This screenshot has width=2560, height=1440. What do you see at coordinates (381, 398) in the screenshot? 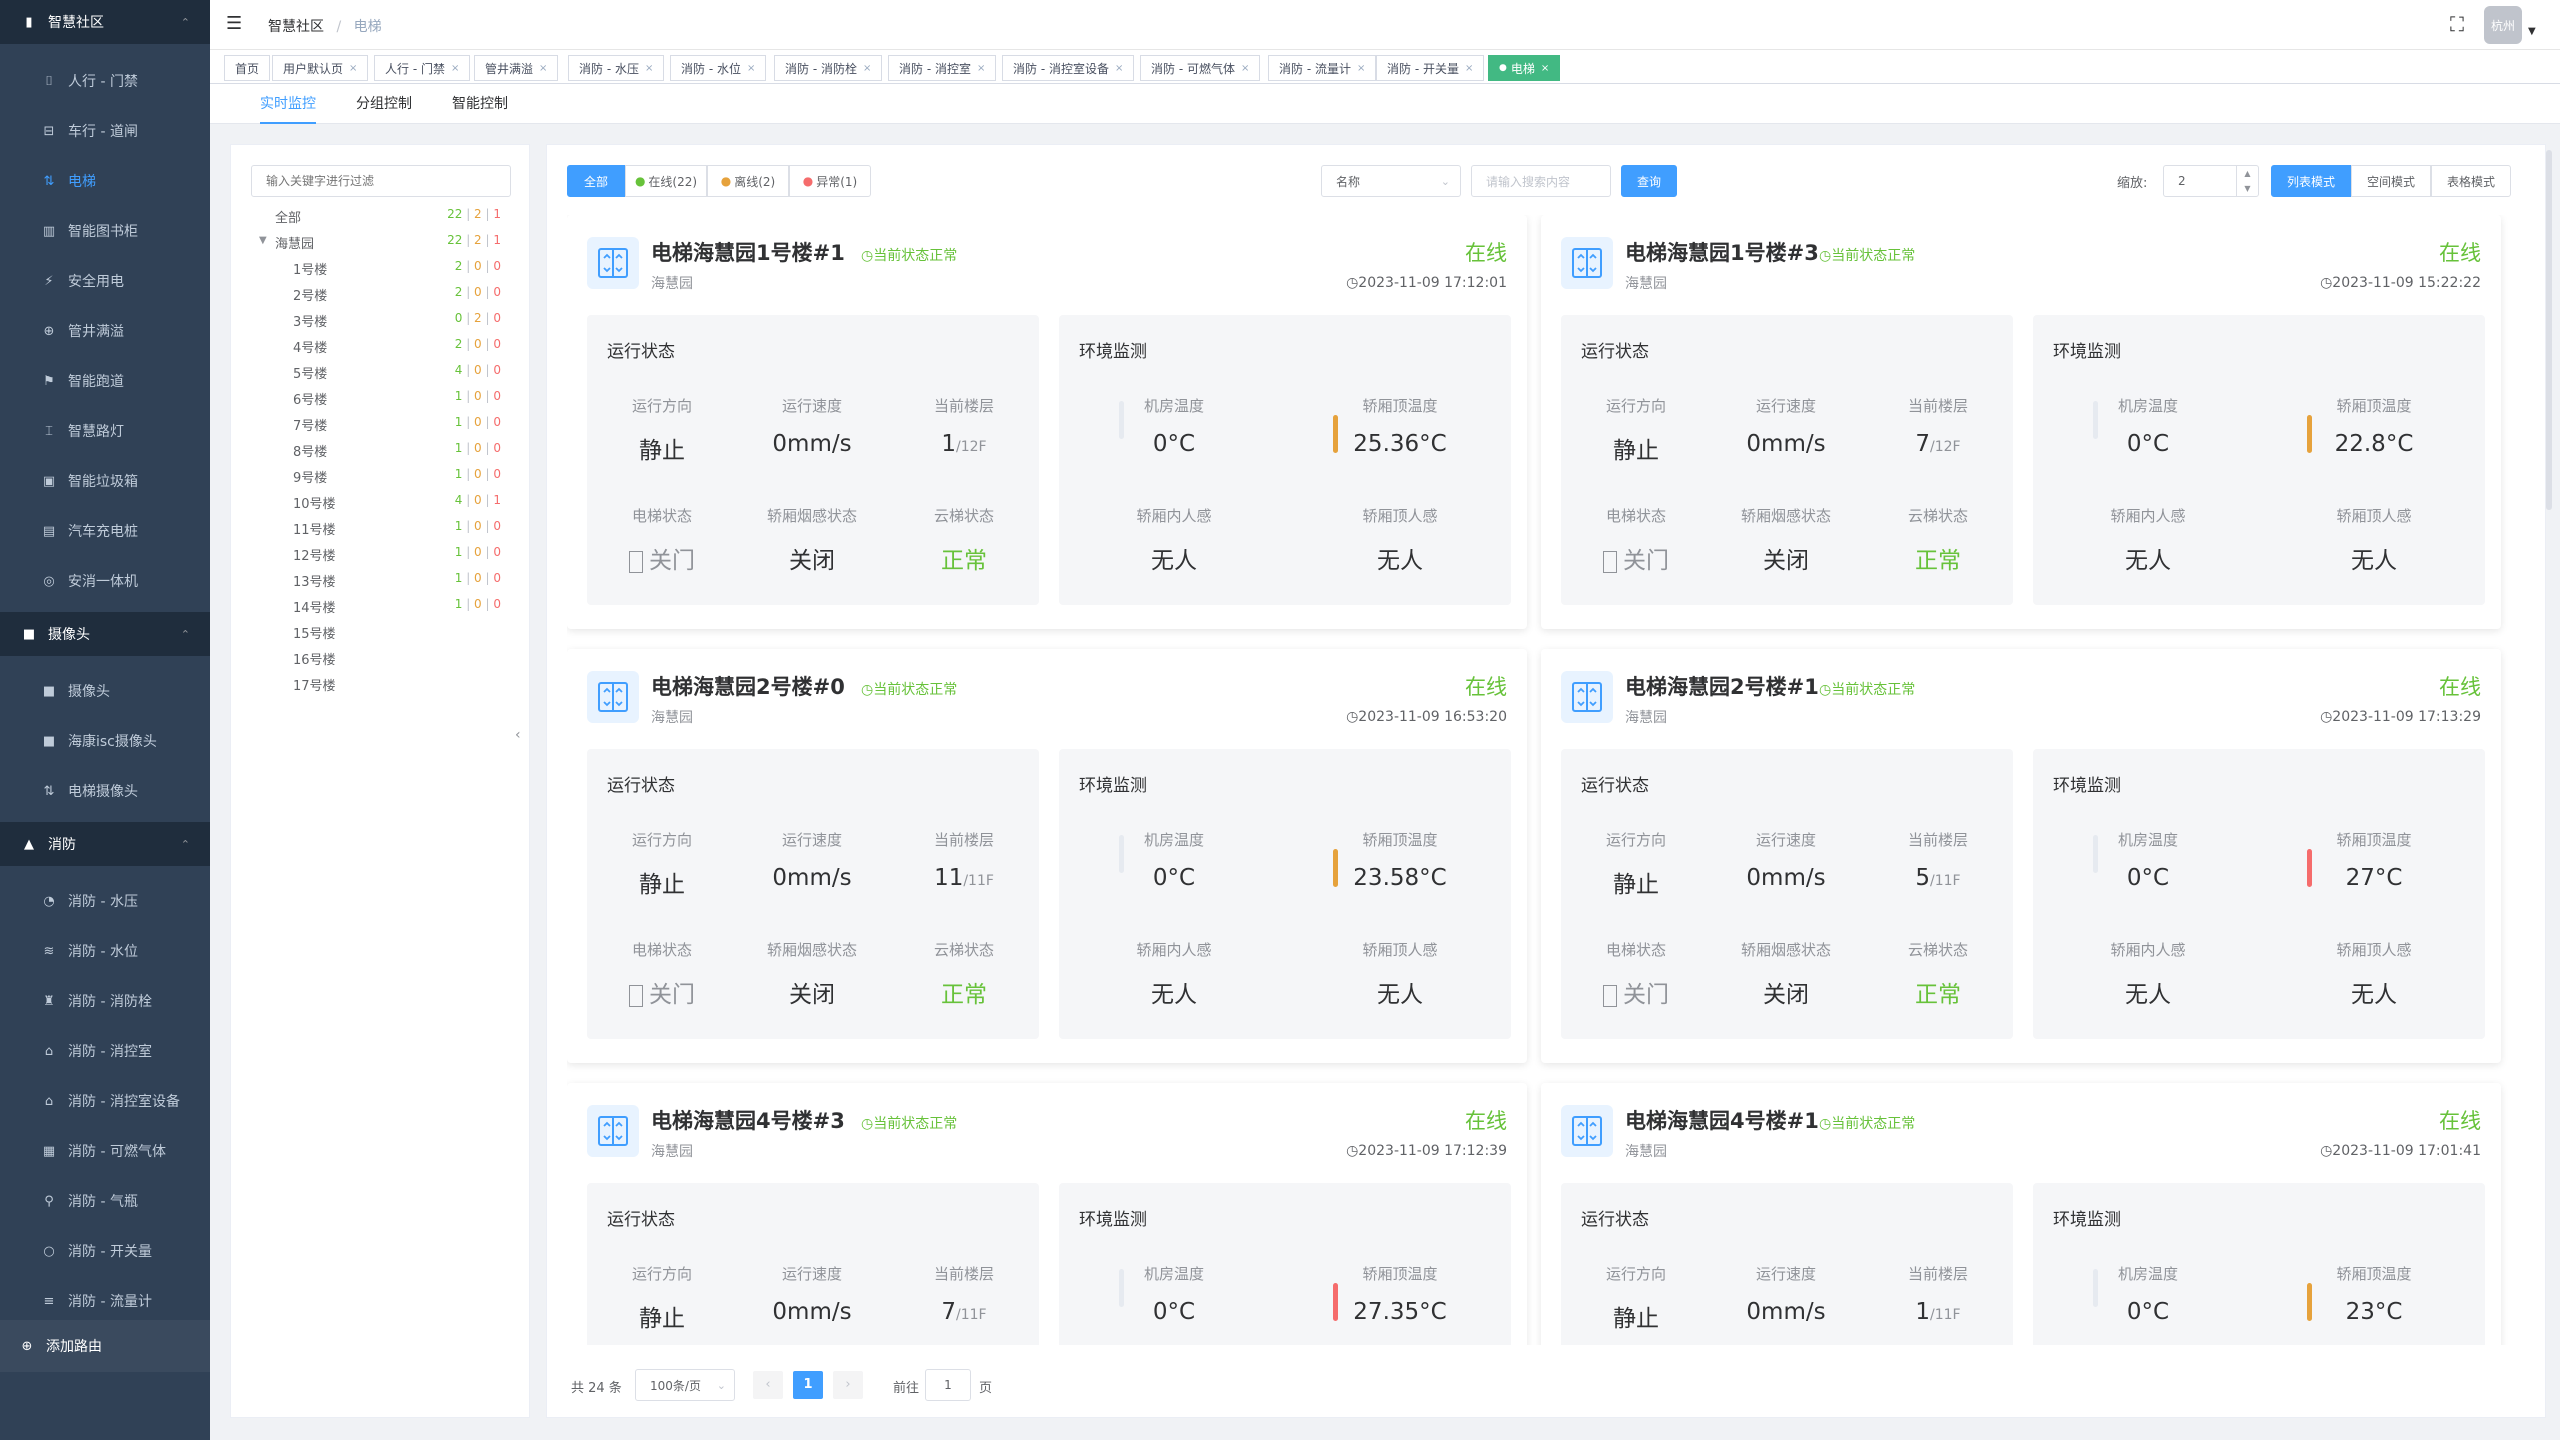
I see `tree-node: 6号楼 1 | 0 | 0` at bounding box center [381, 398].